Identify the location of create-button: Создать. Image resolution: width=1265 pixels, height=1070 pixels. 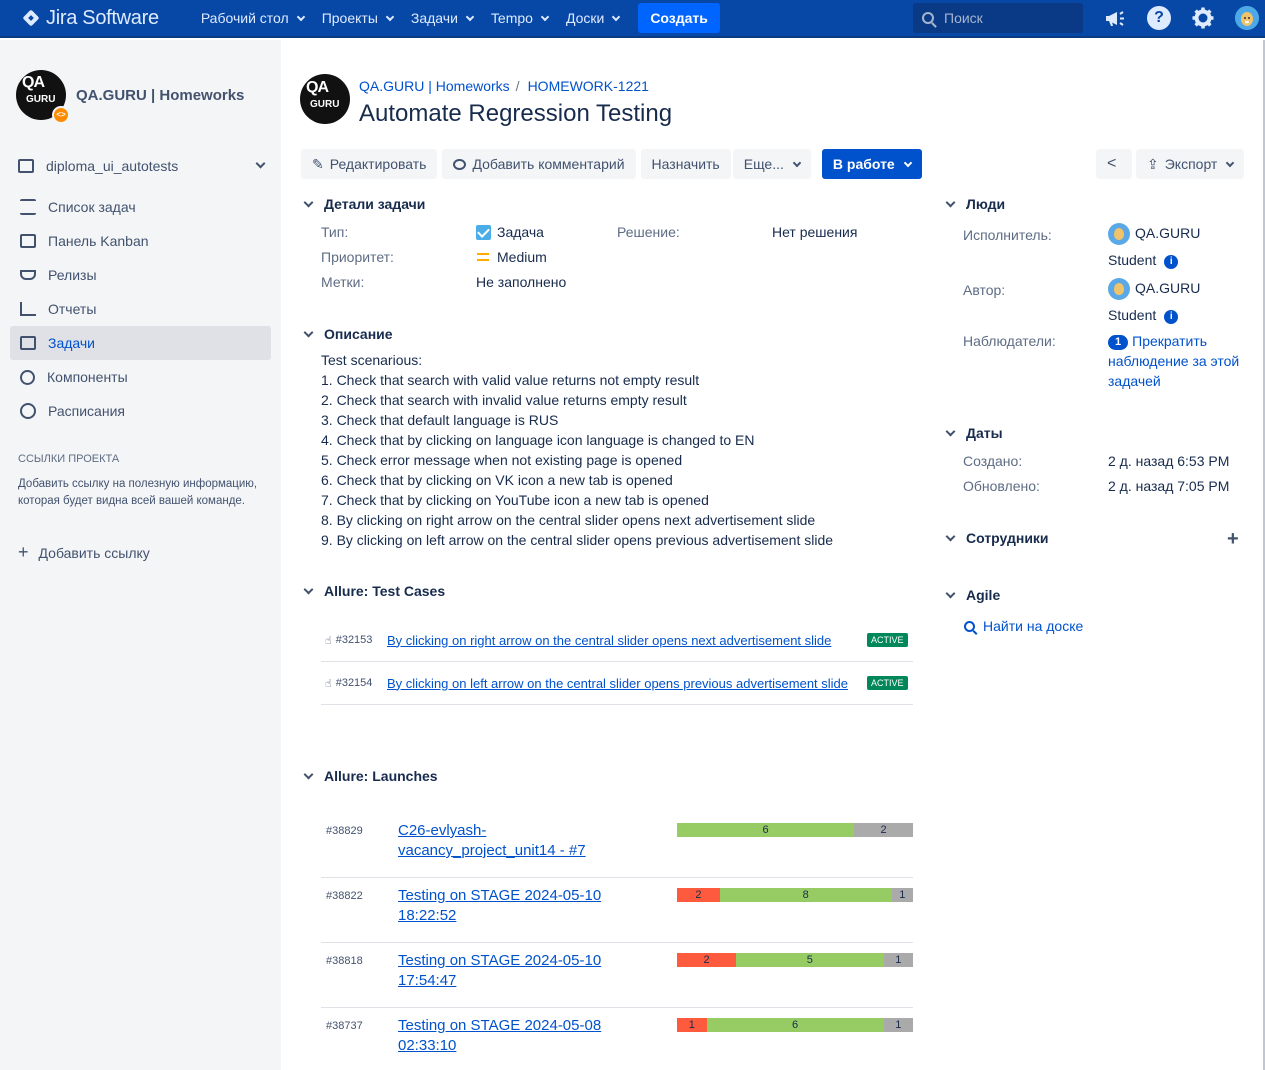
(679, 18).